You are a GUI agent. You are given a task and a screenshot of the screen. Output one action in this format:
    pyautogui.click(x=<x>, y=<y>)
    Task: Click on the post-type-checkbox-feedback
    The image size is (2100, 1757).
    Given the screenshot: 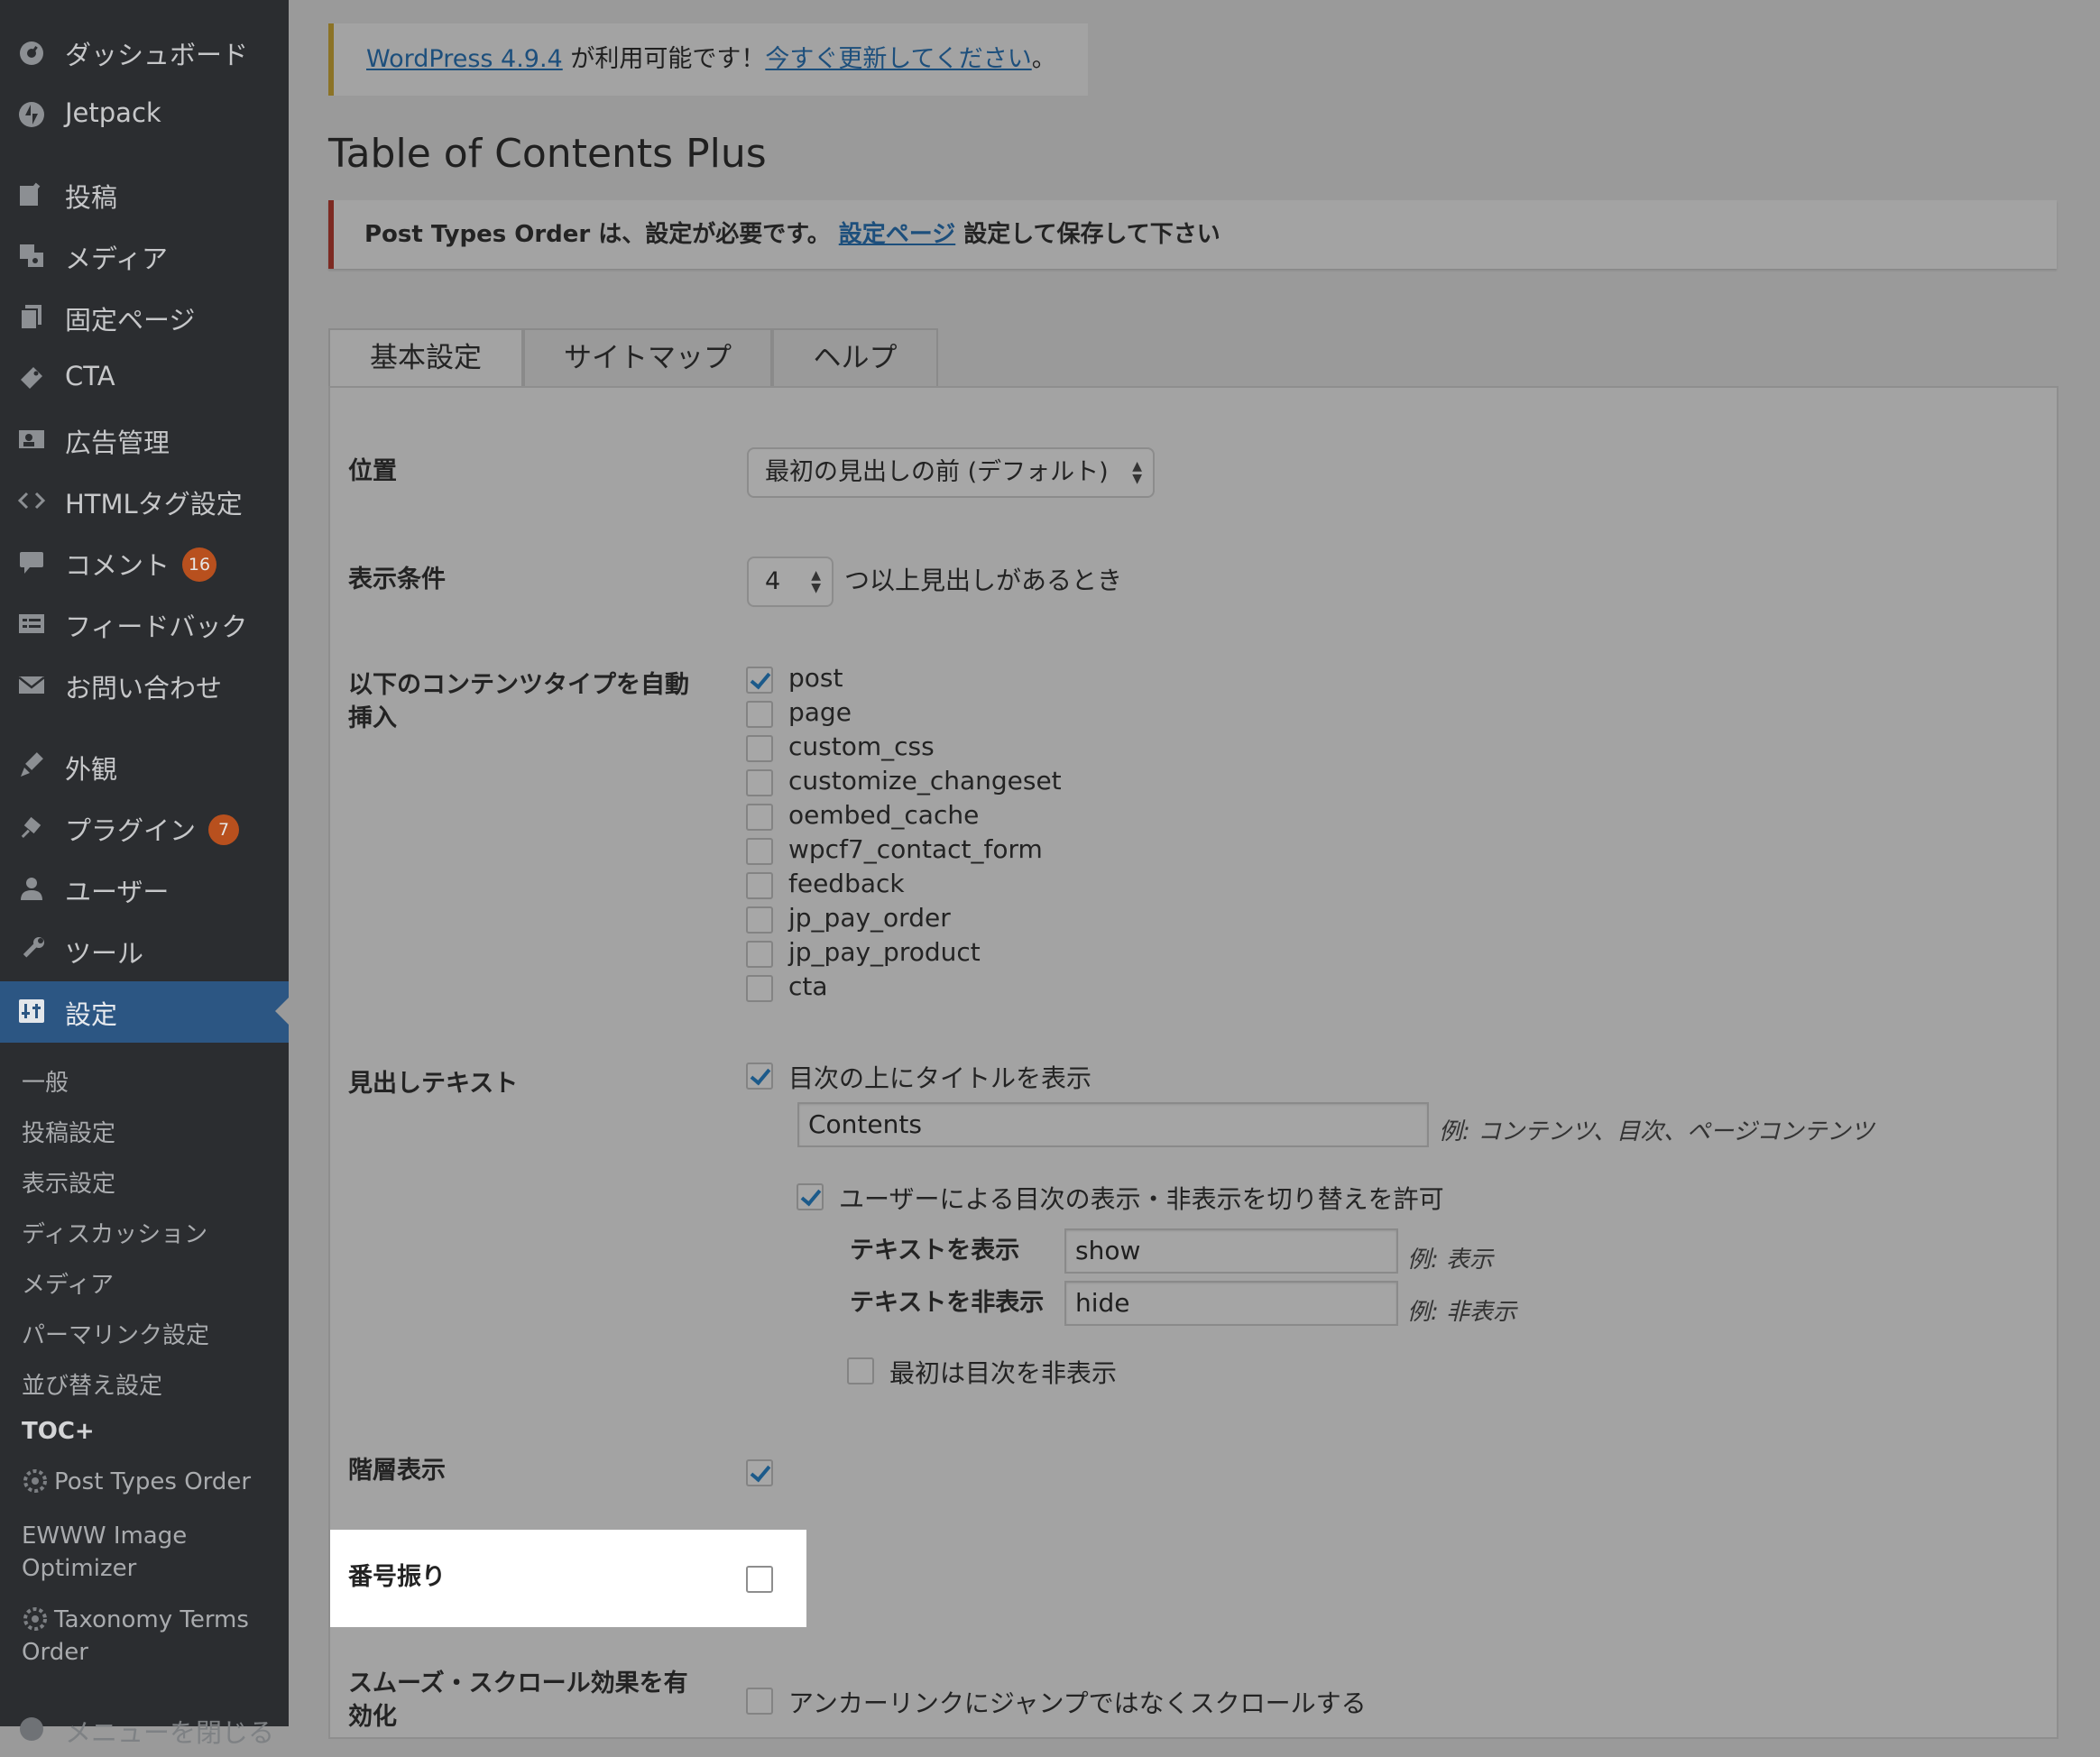 What is the action you would take?
    pyautogui.click(x=759, y=885)
    